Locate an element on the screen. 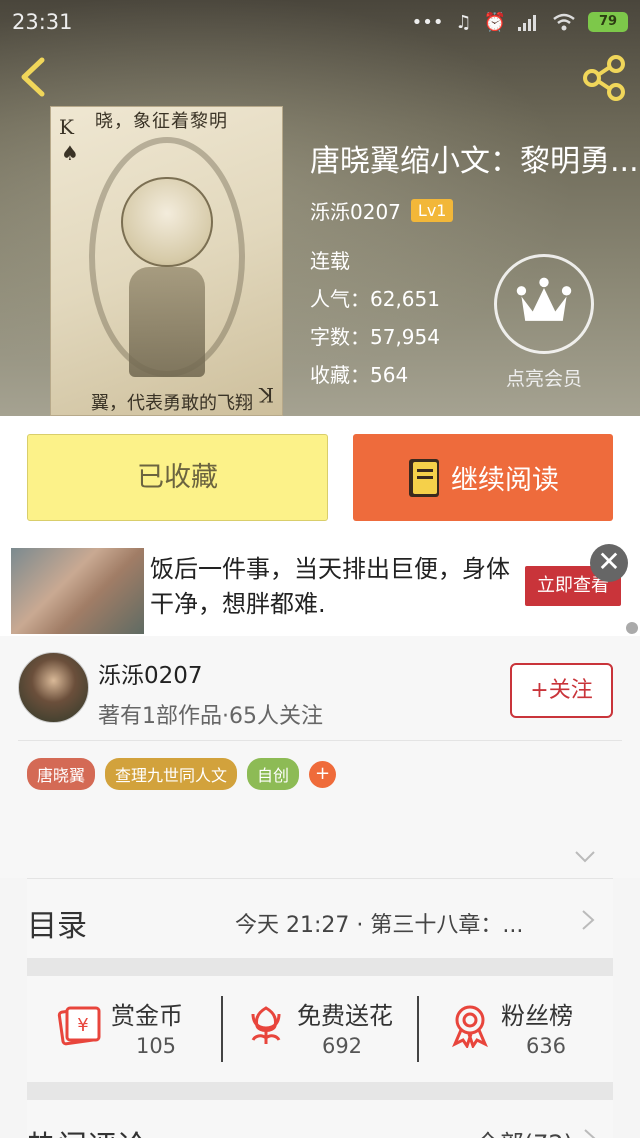 The image size is (640, 1138). status-time: 23:31 is located at coordinates (42, 22).